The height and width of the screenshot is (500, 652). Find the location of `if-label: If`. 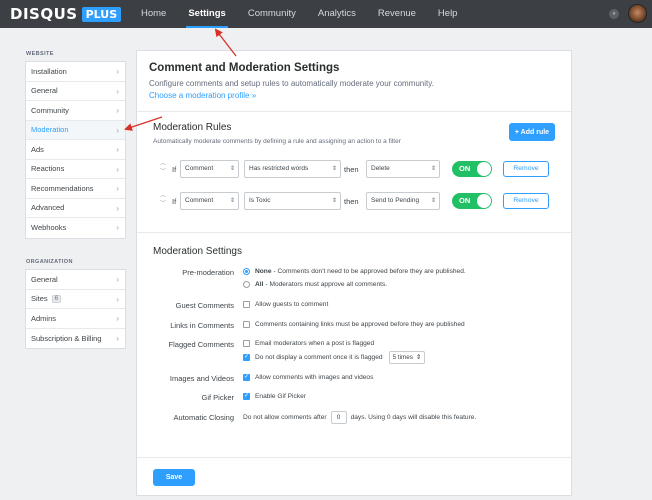

if-label: If is located at coordinates (174, 201).